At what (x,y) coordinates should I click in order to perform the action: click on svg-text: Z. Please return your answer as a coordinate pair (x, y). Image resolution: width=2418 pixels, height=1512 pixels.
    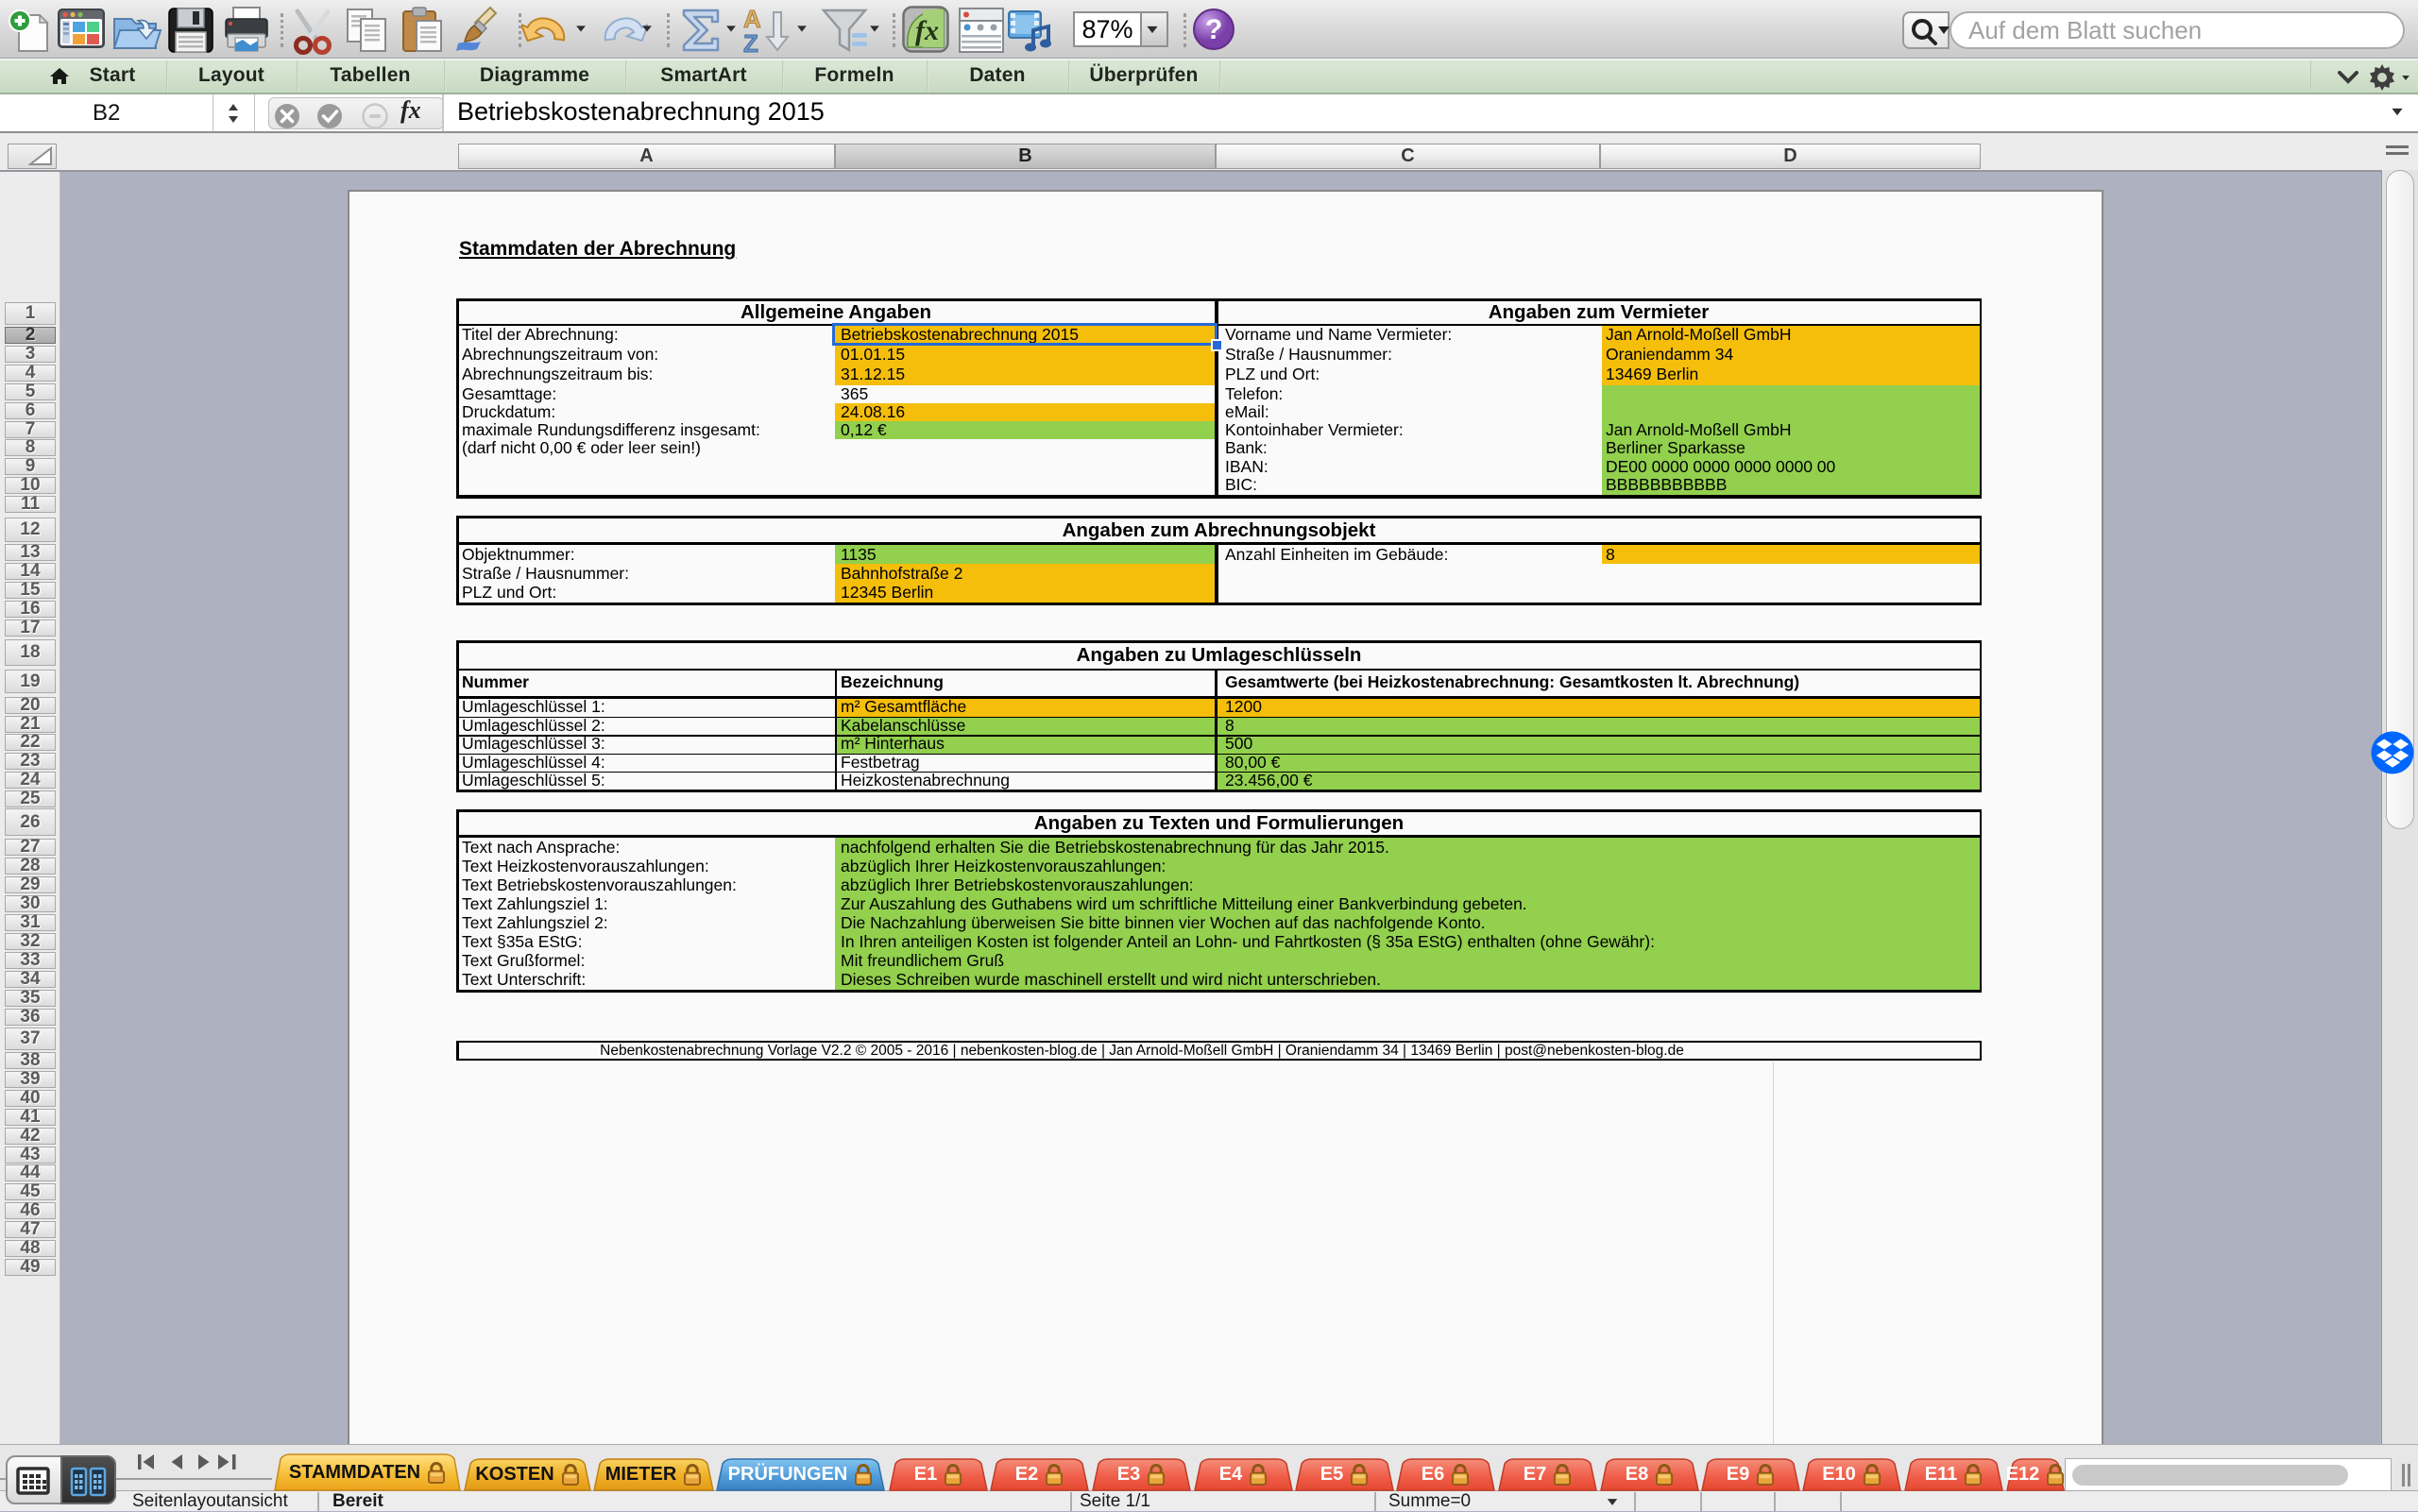
    Looking at the image, I should click on (751, 42).